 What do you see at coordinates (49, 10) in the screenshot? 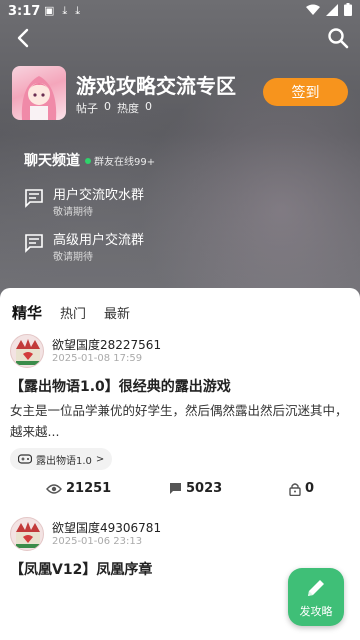
I see `notification-icon: ▣` at bounding box center [49, 10].